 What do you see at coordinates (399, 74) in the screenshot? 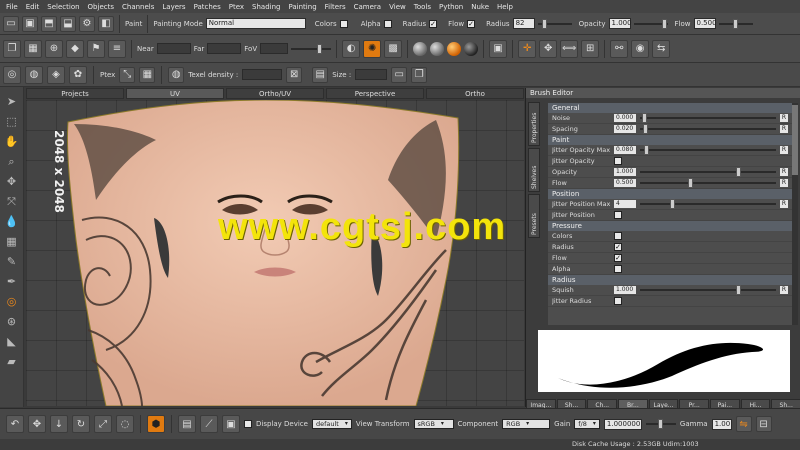
I see `size-apply-icon: ▭` at bounding box center [399, 74].